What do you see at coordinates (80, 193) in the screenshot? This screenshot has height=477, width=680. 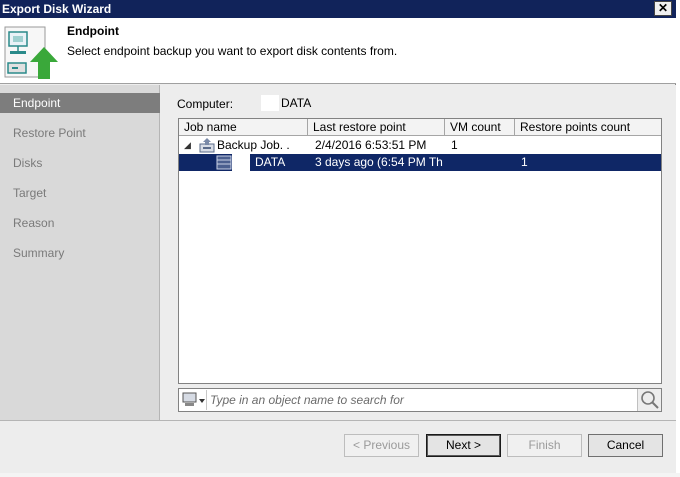 I see `step-target: Target` at bounding box center [80, 193].